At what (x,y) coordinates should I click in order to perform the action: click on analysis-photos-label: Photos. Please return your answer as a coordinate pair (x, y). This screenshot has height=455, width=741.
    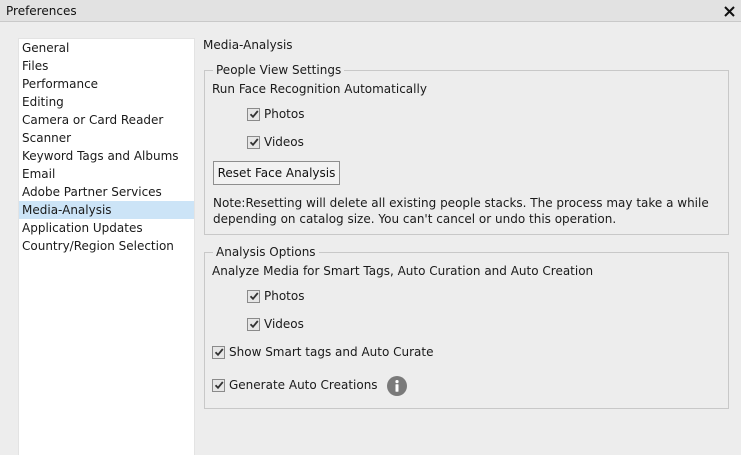
    Looking at the image, I should click on (284, 296).